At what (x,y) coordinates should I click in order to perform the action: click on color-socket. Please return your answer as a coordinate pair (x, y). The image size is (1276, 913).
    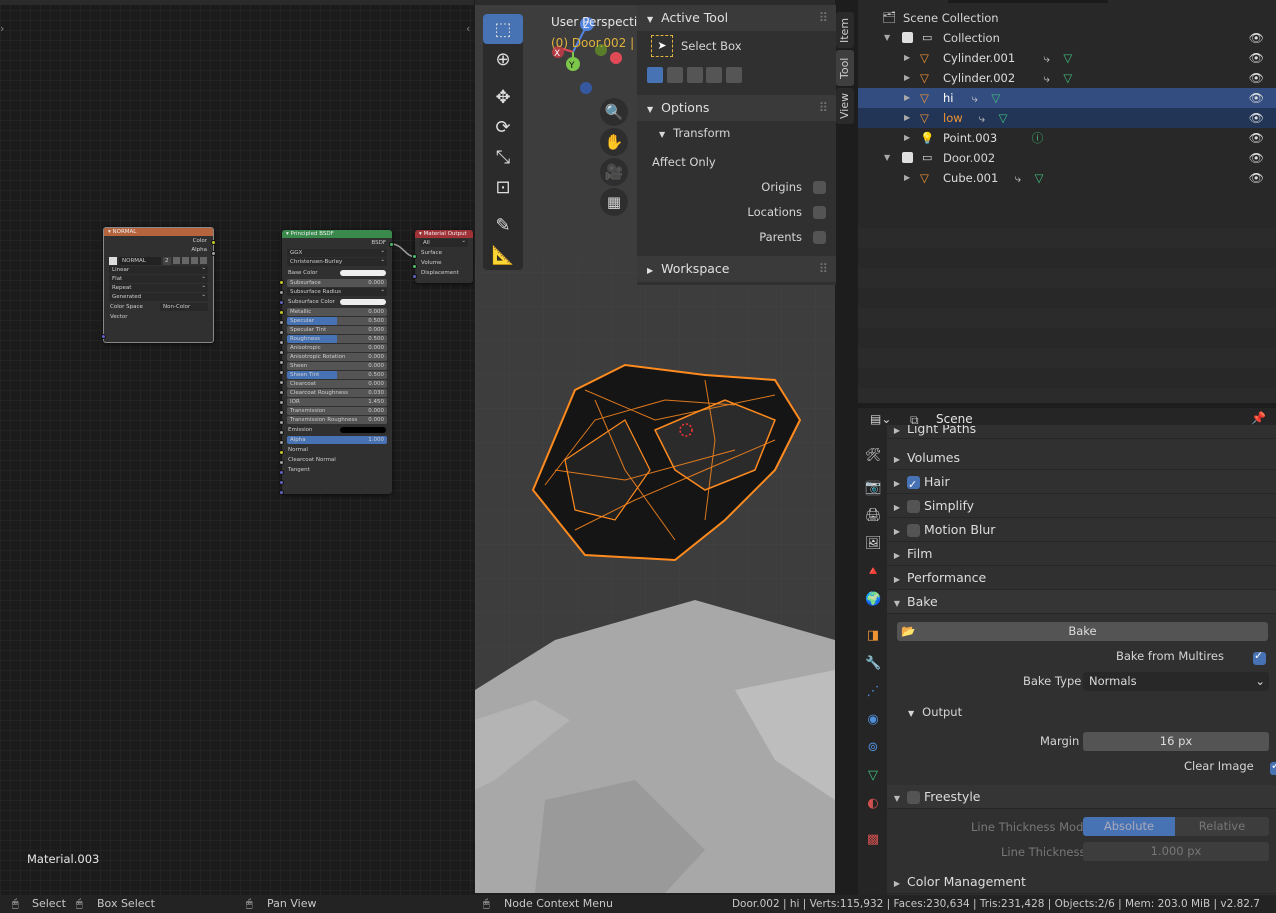
    Looking at the image, I should click on (213, 242).